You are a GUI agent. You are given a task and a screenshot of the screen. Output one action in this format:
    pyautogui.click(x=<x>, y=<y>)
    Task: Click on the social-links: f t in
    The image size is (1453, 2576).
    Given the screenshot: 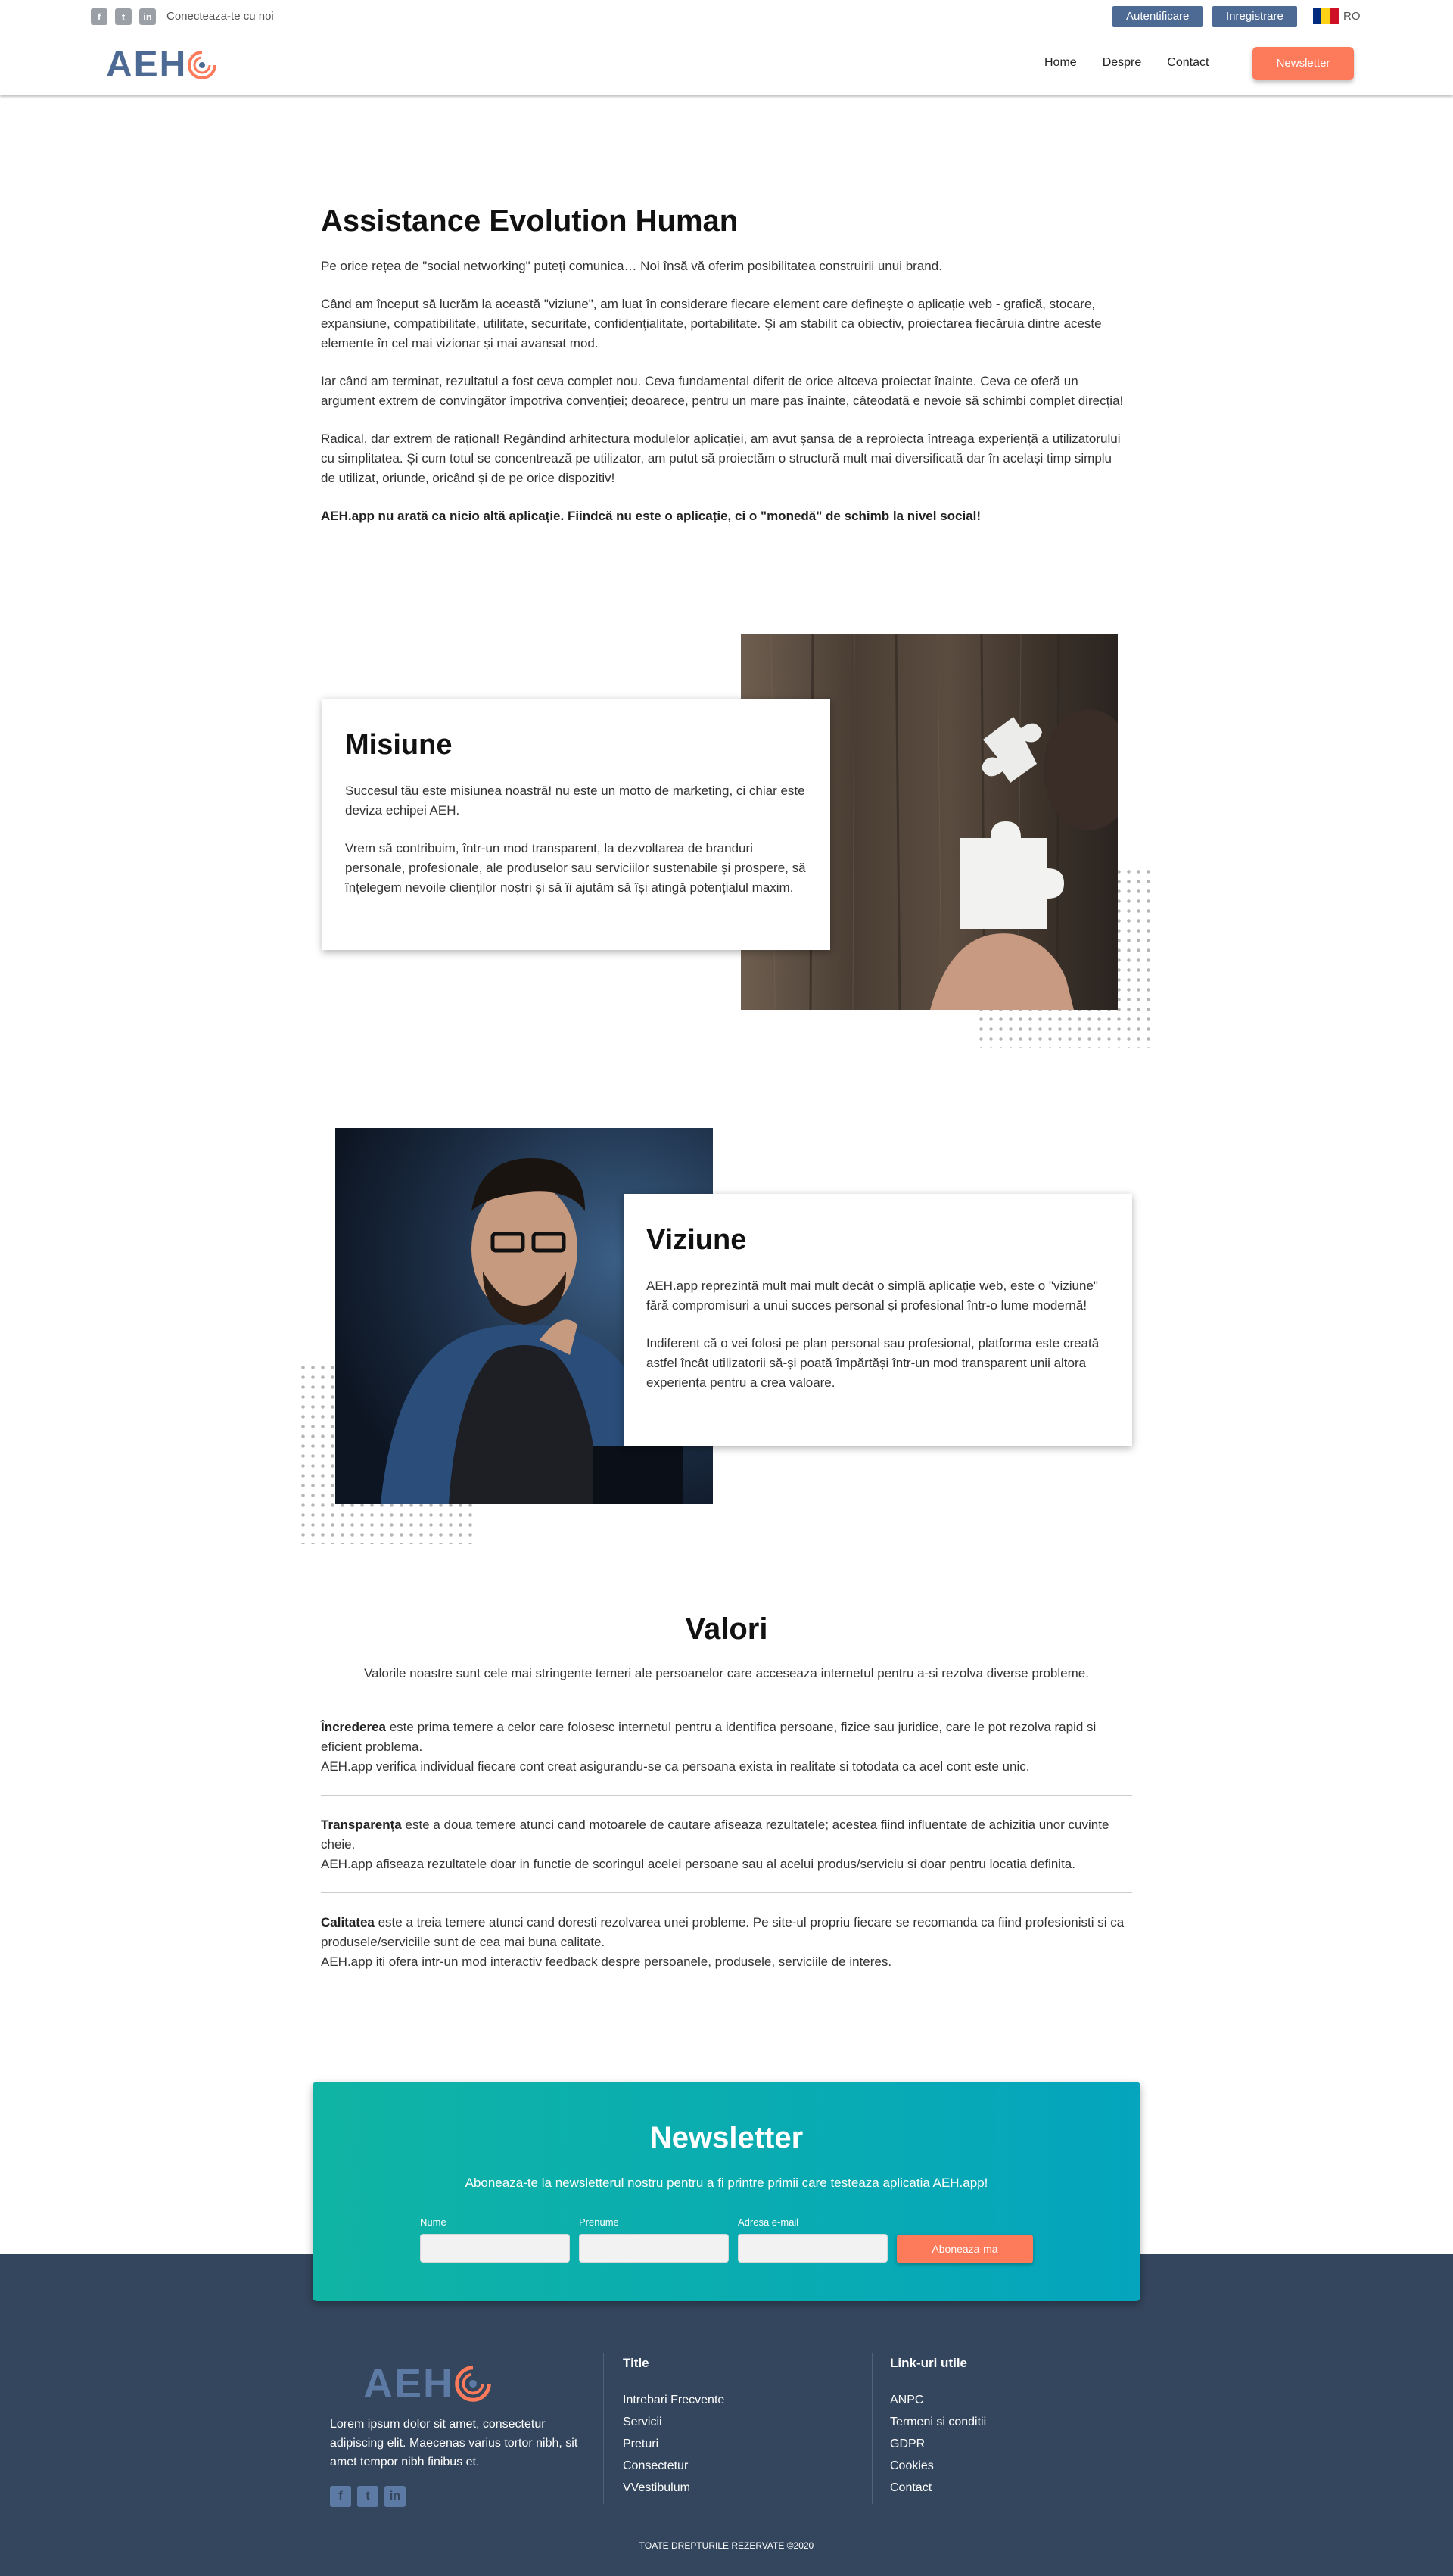 What is the action you would take?
    pyautogui.click(x=123, y=16)
    